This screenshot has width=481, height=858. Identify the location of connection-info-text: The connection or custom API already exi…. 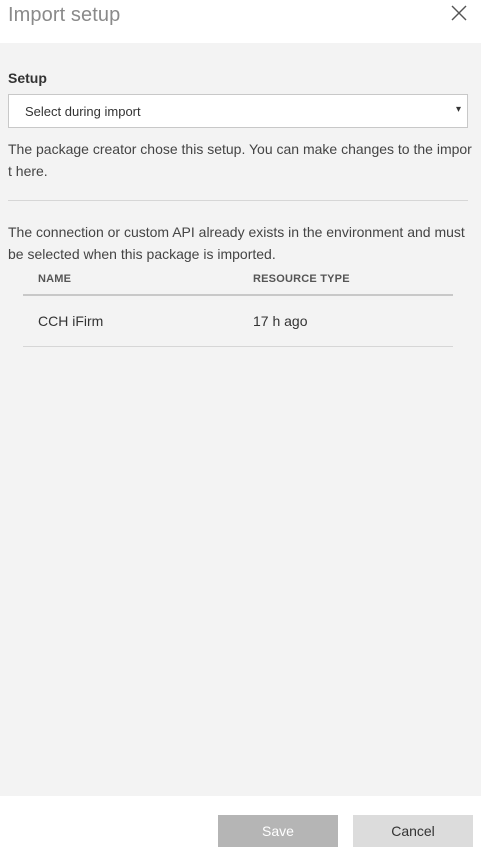
(236, 243).